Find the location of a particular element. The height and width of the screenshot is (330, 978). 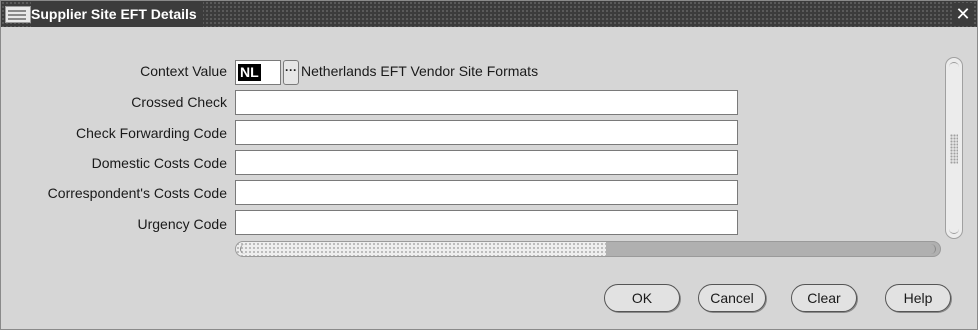

scroll-down-icon is located at coordinates (954, 230).